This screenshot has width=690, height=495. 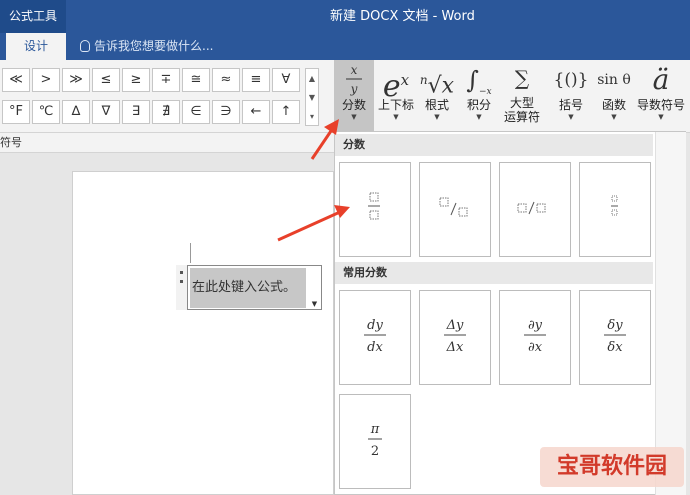 What do you see at coordinates (313, 180) in the screenshot?
I see `annotation-arrows` at bounding box center [313, 180].